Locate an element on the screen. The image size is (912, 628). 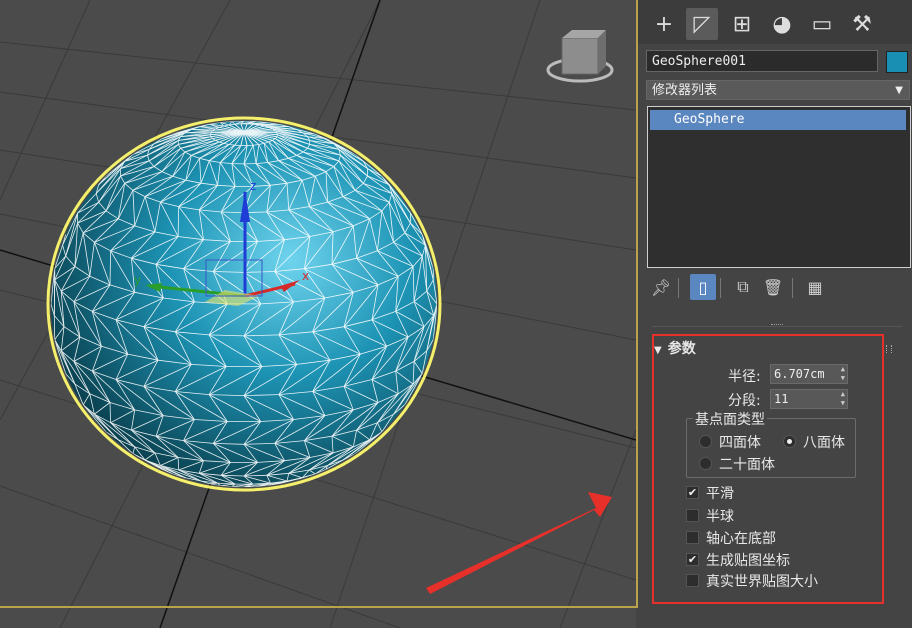
show-end-result-button: ▯ is located at coordinates (703, 287).